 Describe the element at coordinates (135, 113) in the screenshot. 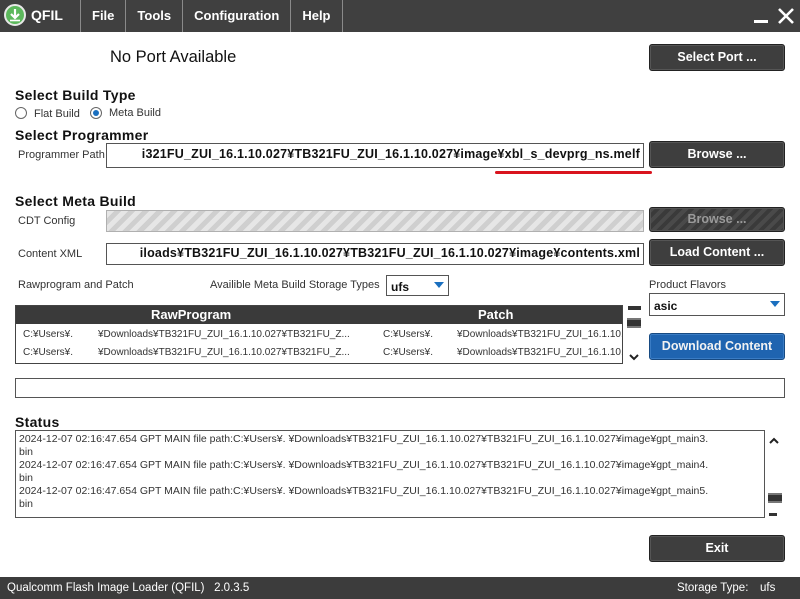

I see `meta-build-label: Meta Build` at that location.